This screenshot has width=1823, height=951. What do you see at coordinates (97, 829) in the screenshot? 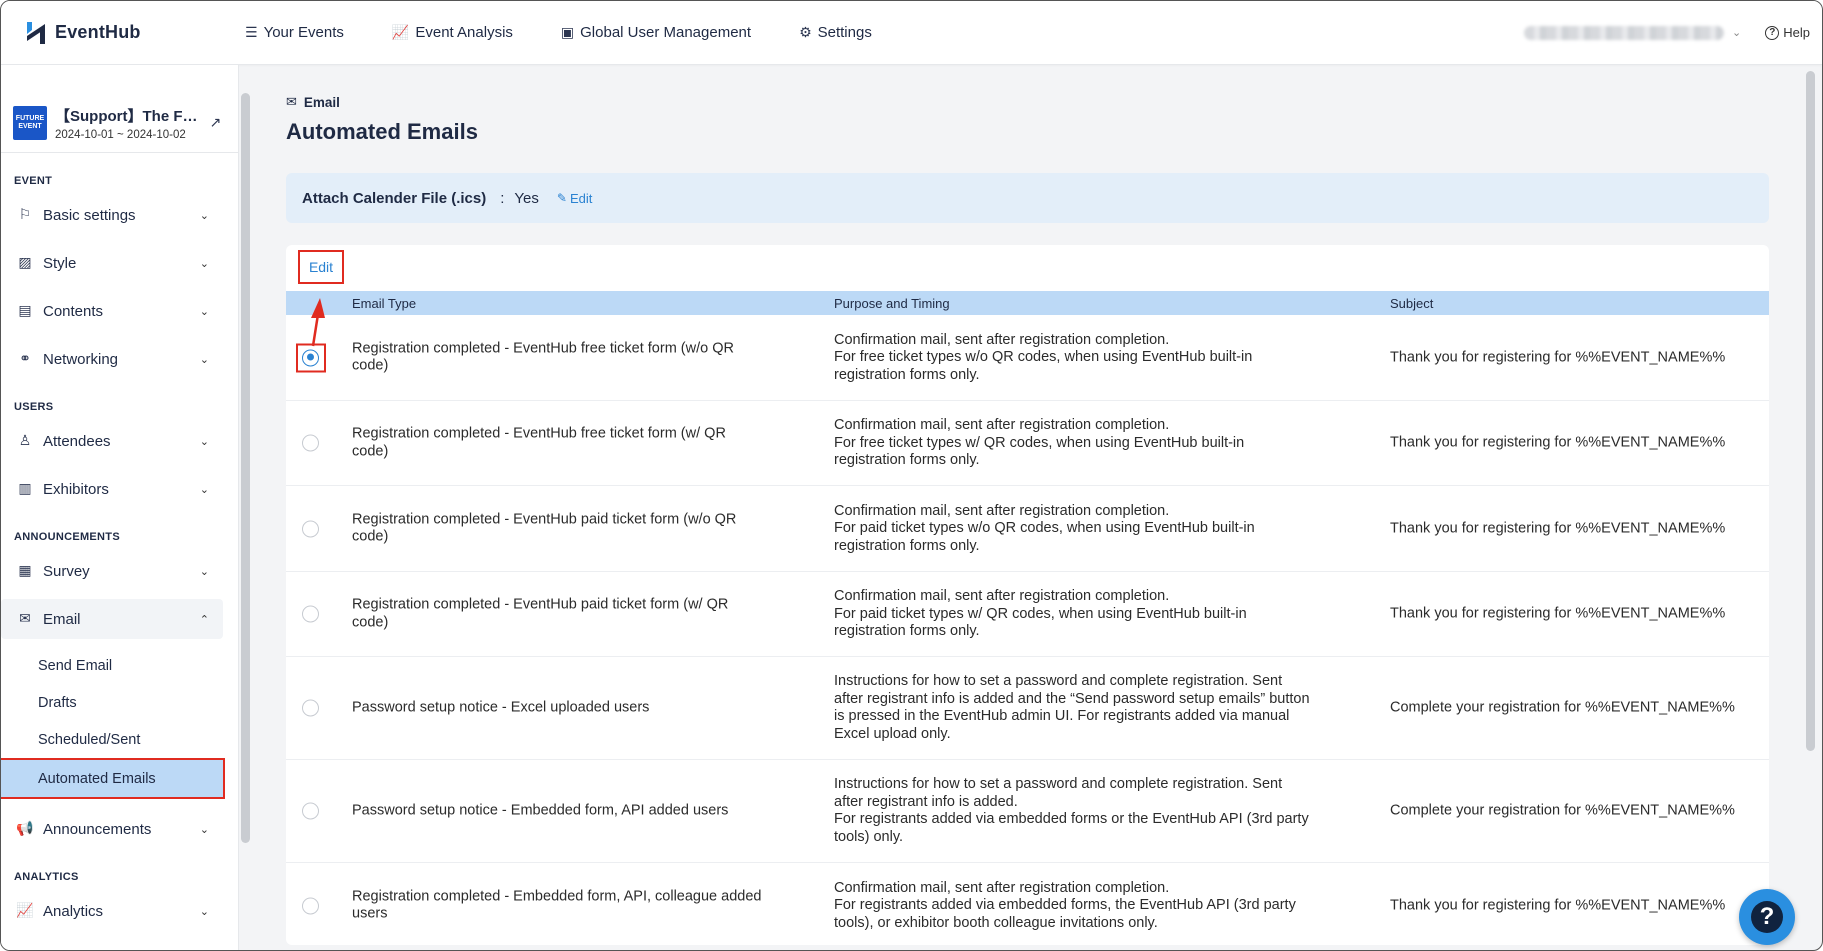
I see `sidebar-item-label: Announcements` at bounding box center [97, 829].